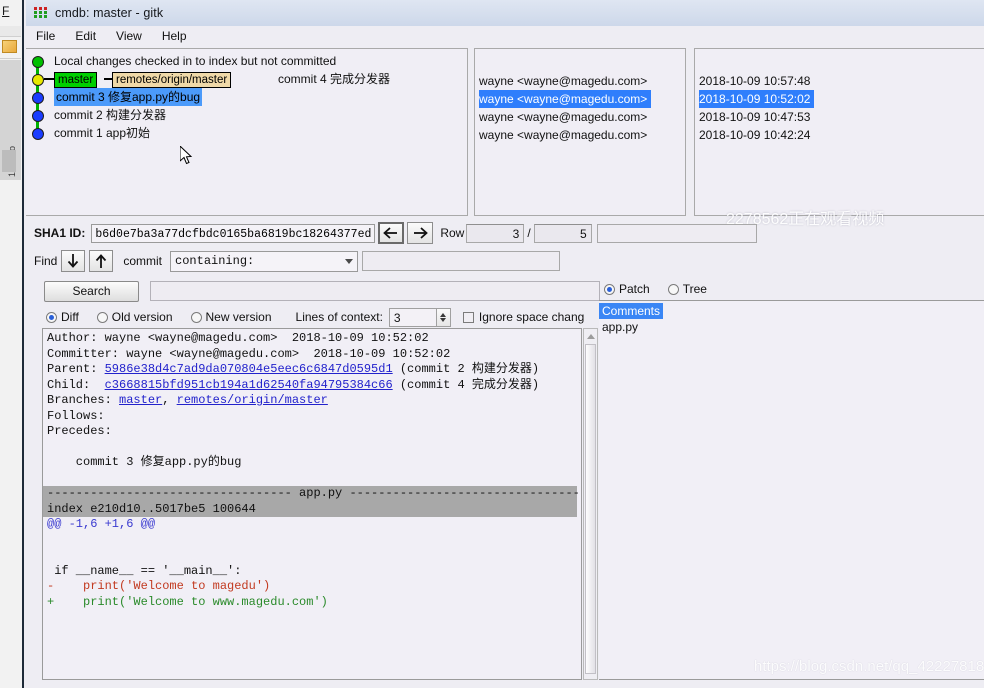 This screenshot has width=984, height=688. I want to click on menu-edit: Edit, so click(85, 36).